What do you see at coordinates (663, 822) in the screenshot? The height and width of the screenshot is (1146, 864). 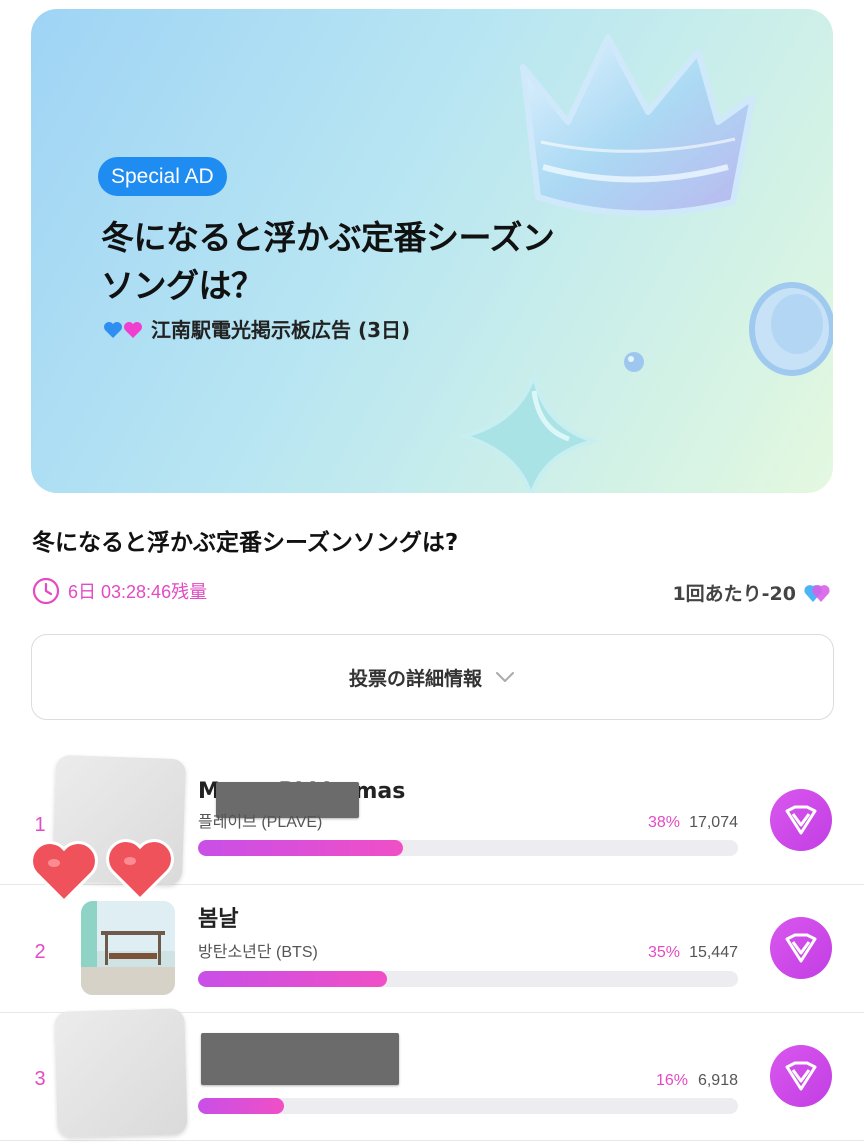 I see `vote-percent: 38%` at bounding box center [663, 822].